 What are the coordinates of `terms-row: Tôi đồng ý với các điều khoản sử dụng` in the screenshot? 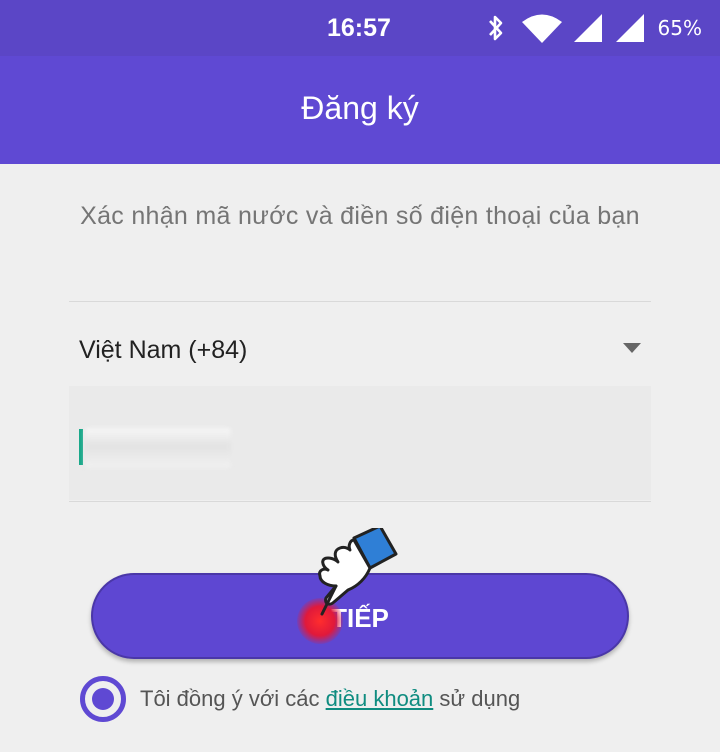 It's located at (300, 699).